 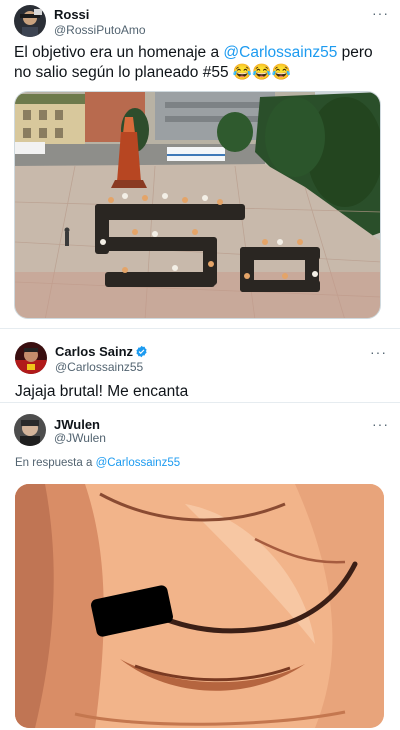 What do you see at coordinates (99, 367) in the screenshot?
I see `user-handle: @Carlossainz55` at bounding box center [99, 367].